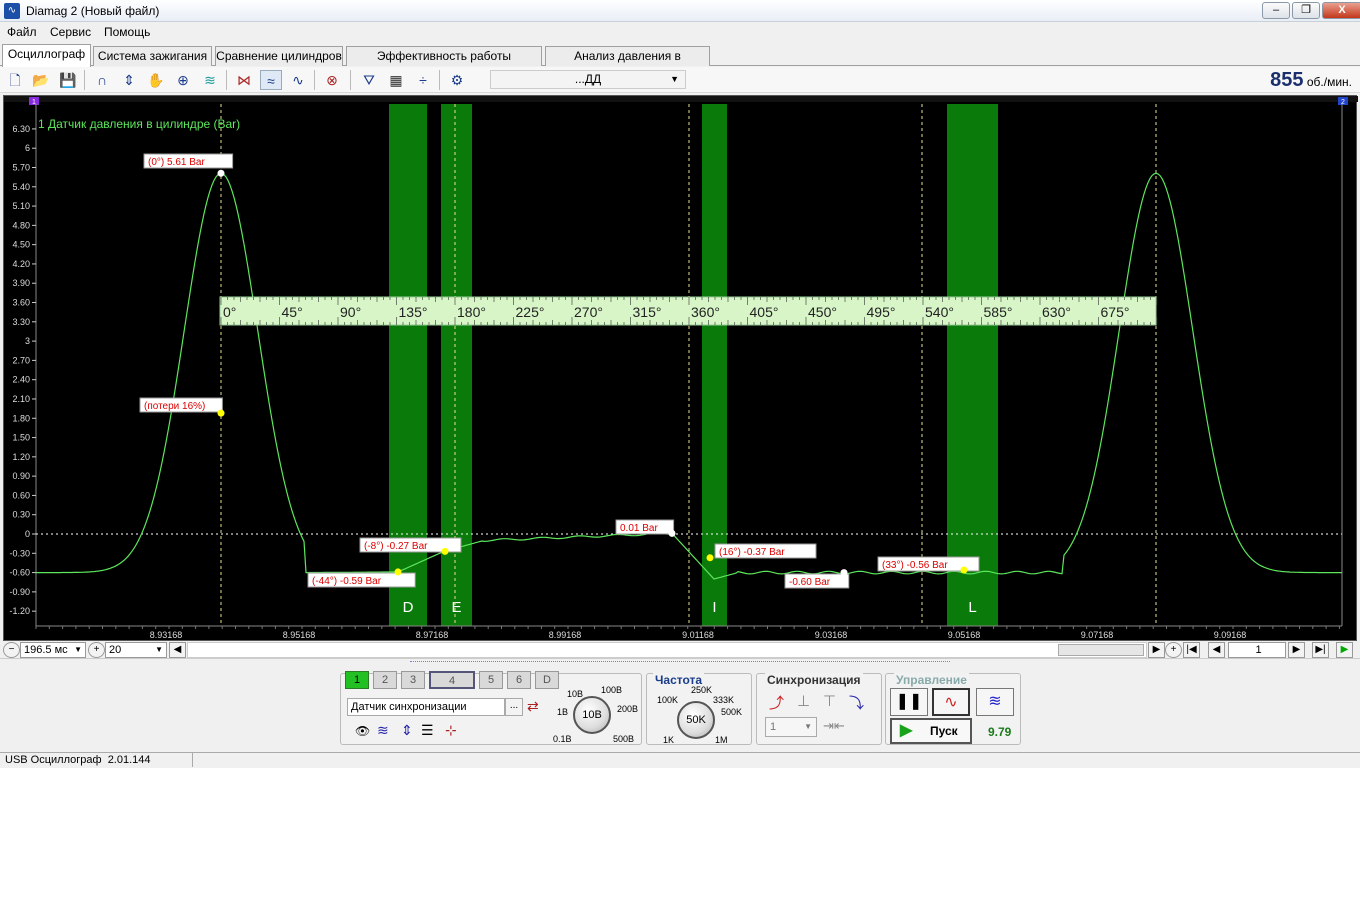  Describe the element at coordinates (819, 709) in the screenshot. I see `sync-panel: Синхронизация ⤴ ⊥ ⊤ ⤵ 1 ▼ ⇥⇤` at that location.